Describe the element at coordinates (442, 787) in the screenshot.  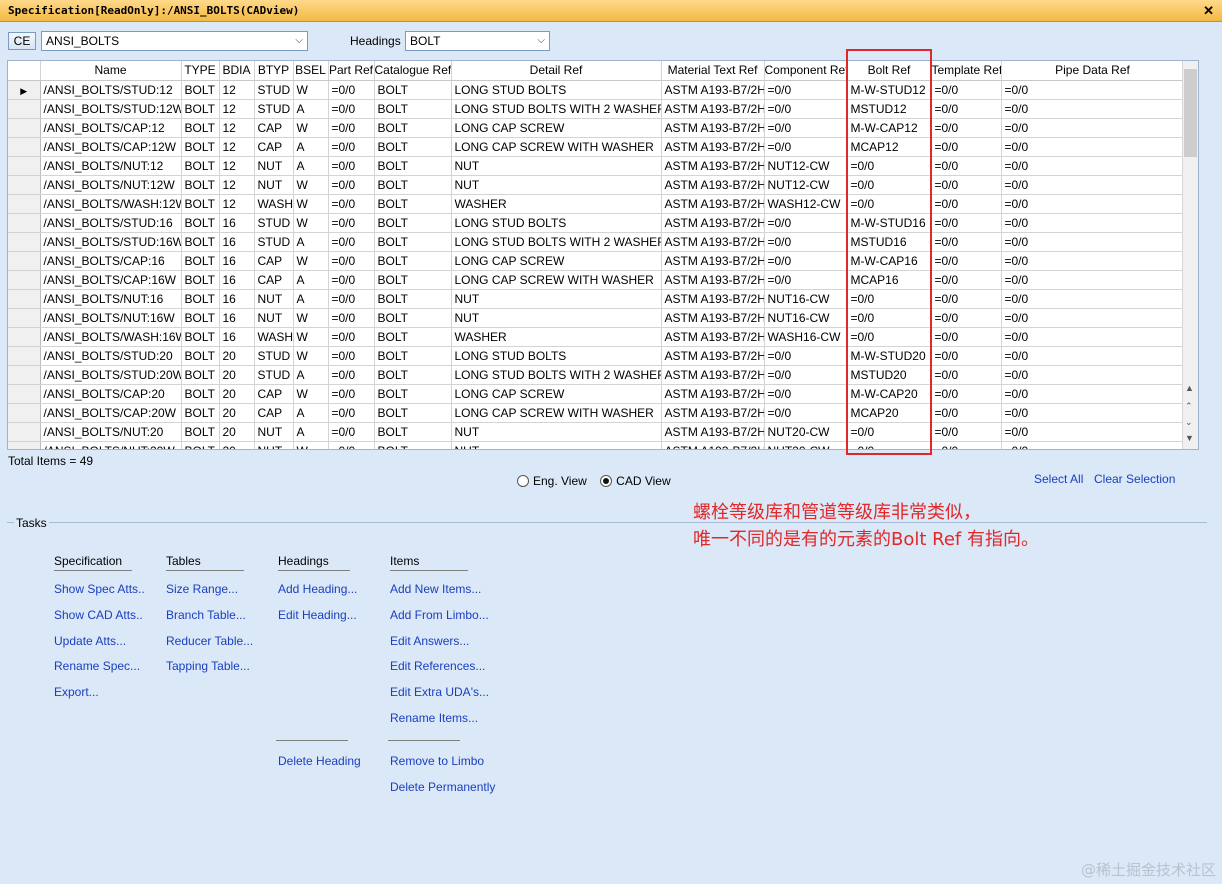
I see `delete-permanently-link: Delete Permanently` at that location.